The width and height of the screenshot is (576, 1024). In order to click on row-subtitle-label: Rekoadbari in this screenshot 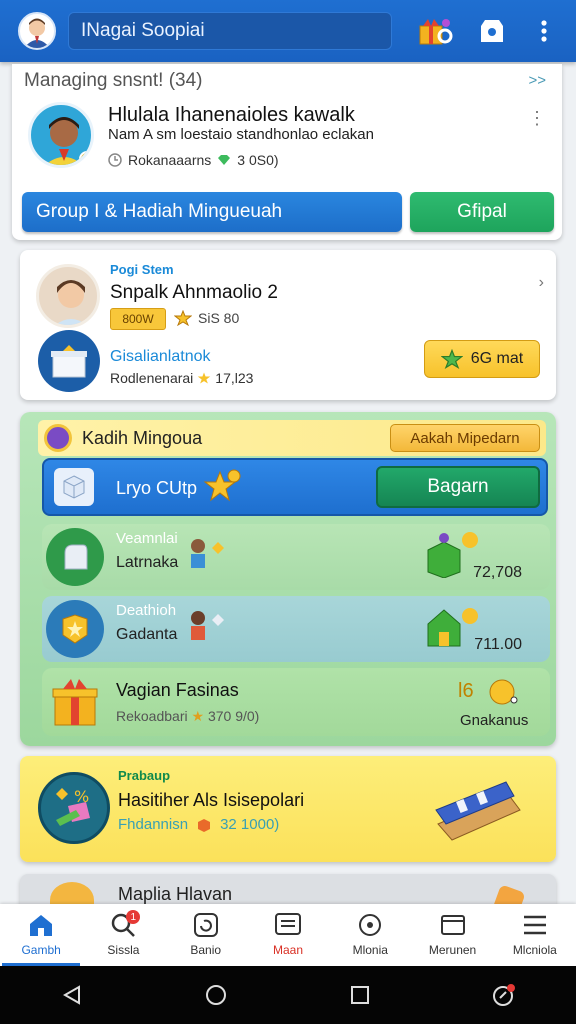, I will do `click(152, 716)`.